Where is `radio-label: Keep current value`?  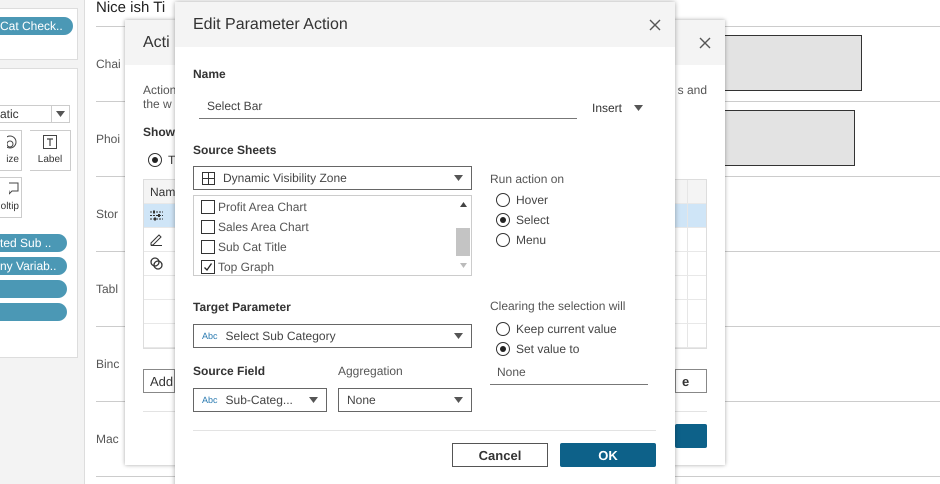
radio-label: Keep current value is located at coordinates (566, 329).